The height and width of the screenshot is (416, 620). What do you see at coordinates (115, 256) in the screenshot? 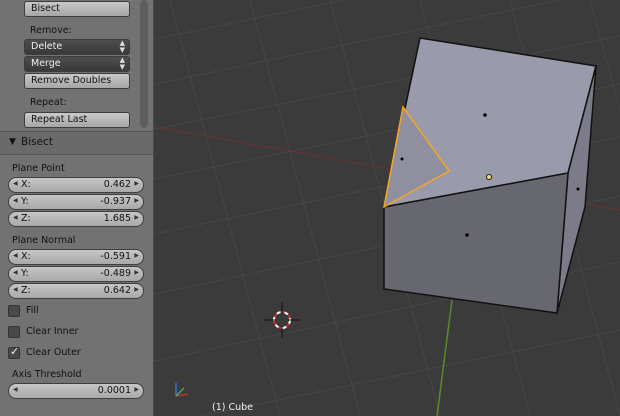
I see `field-value: -0.591` at bounding box center [115, 256].